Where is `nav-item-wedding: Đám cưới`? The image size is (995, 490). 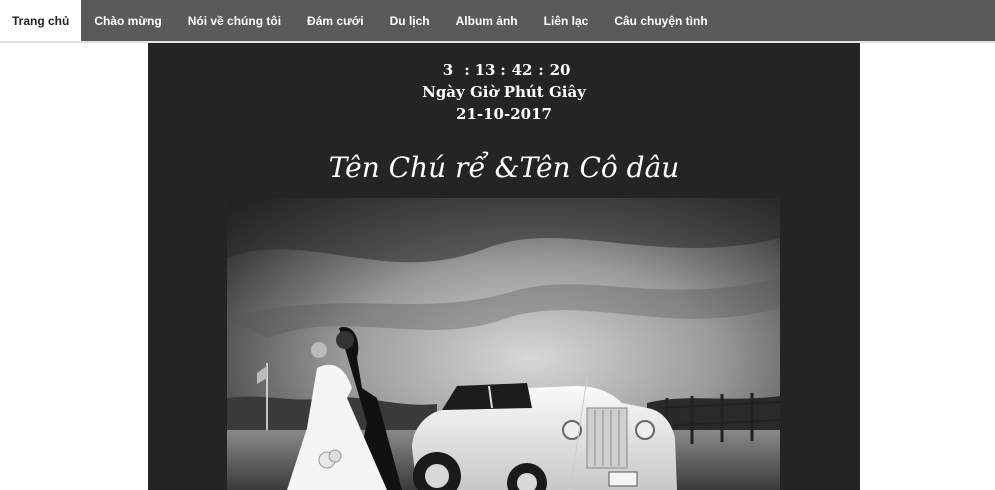 nav-item-wedding: Đám cưới is located at coordinates (335, 20).